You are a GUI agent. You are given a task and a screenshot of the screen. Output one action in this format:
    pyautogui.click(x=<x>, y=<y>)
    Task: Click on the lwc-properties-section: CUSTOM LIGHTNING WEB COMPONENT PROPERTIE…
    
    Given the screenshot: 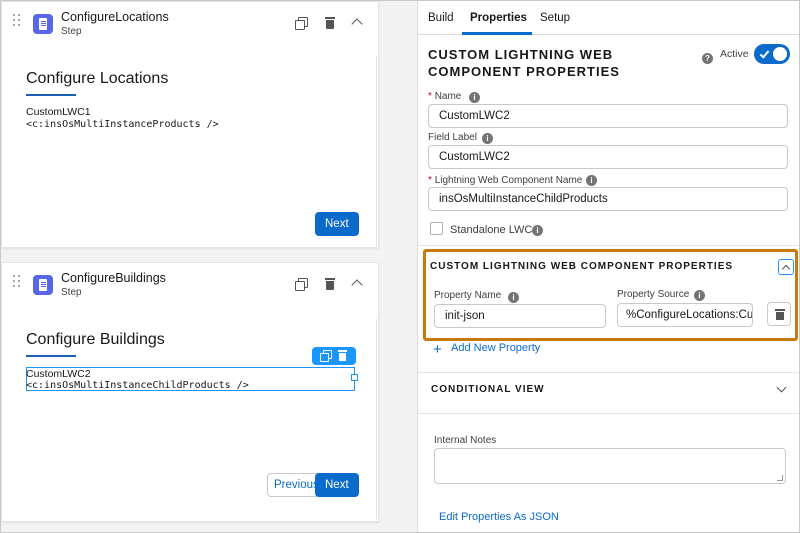 What is the action you would take?
    pyautogui.click(x=610, y=295)
    